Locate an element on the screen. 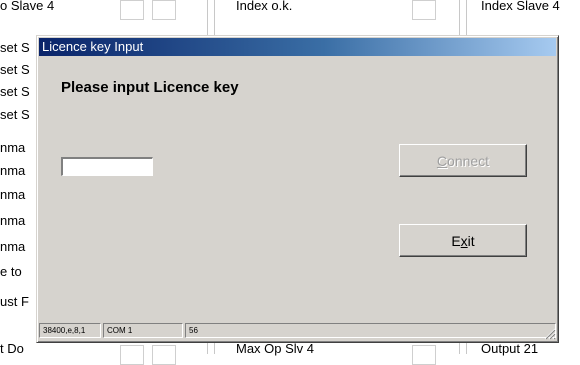  status-value: 56 is located at coordinates (370, 330).